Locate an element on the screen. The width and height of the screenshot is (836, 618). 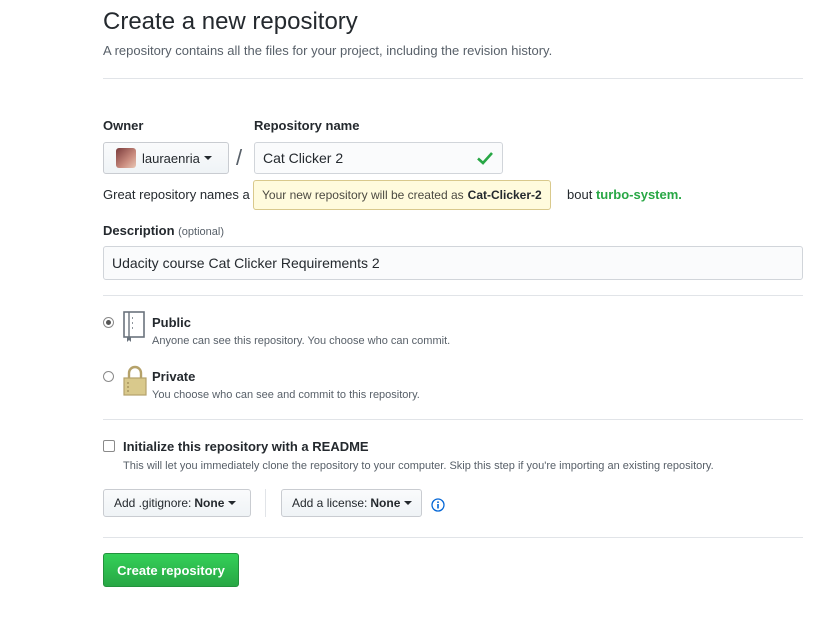
check-icon is located at coordinates (485, 159).